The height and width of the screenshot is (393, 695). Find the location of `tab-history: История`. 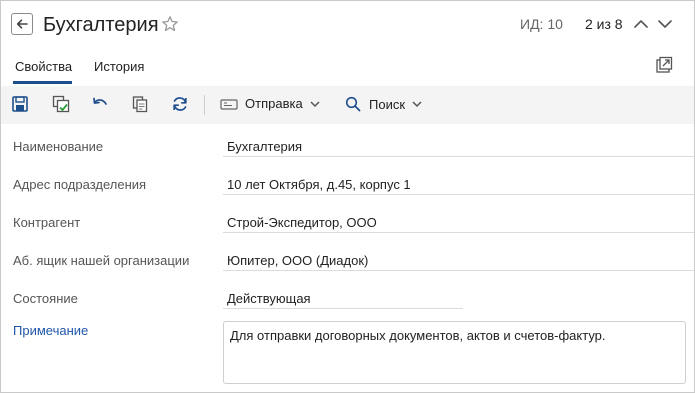

tab-history: История is located at coordinates (119, 66).